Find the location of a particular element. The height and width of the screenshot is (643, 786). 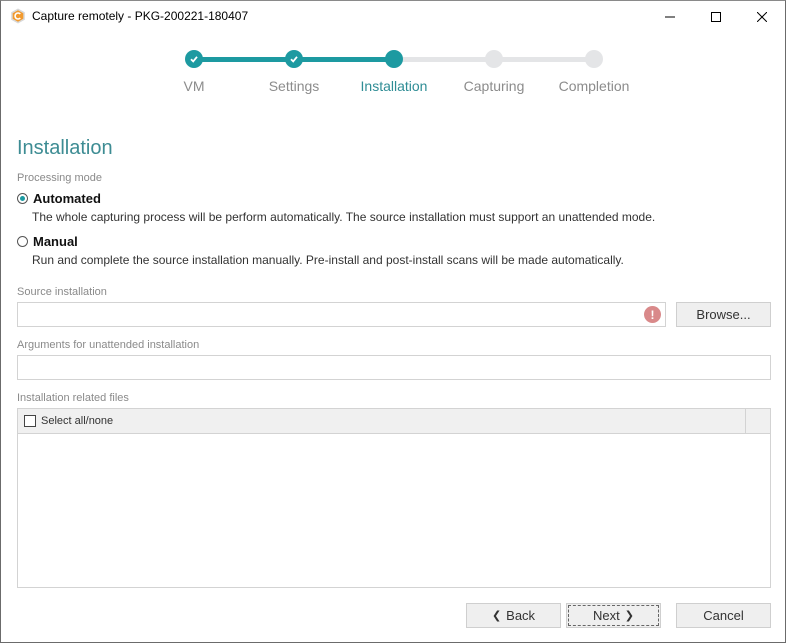

step-label-capturing: Capturing is located at coordinates (494, 86).